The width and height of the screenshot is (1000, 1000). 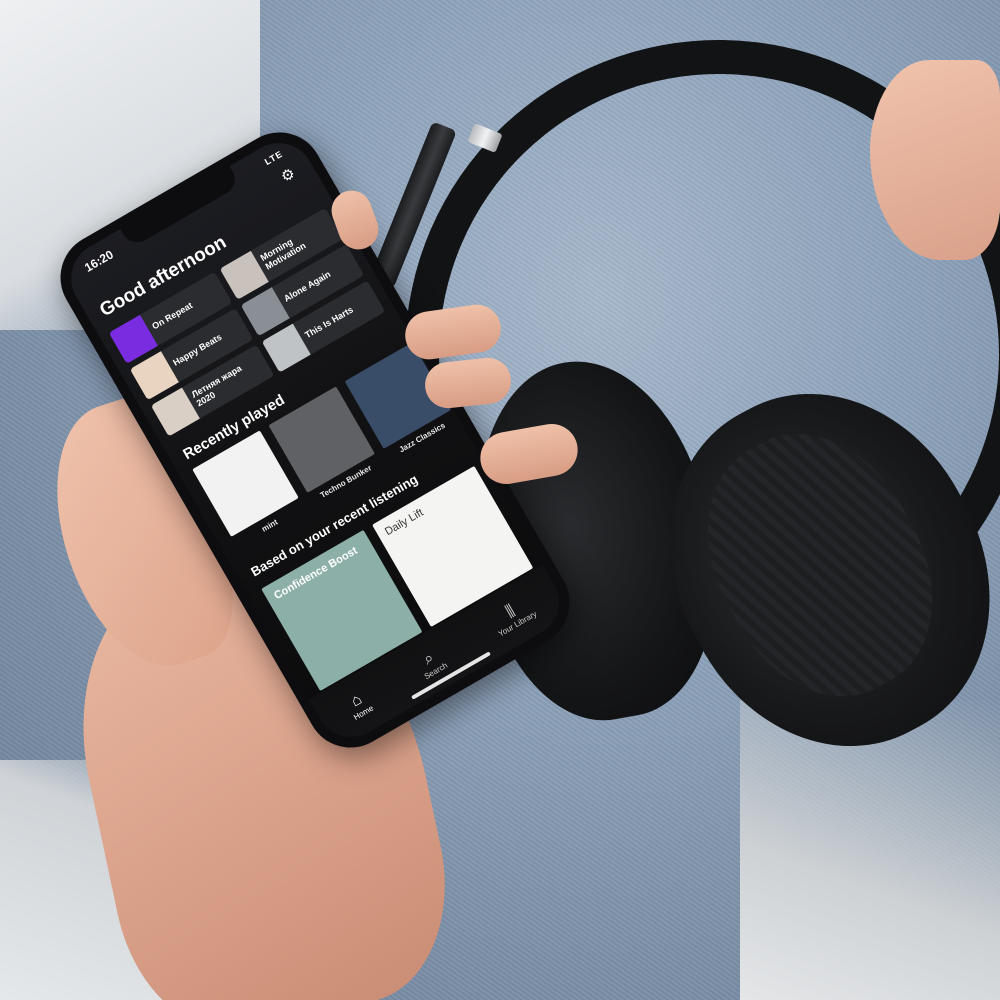 What do you see at coordinates (870, 850) in the screenshot?
I see `fabric-bottom-right` at bounding box center [870, 850].